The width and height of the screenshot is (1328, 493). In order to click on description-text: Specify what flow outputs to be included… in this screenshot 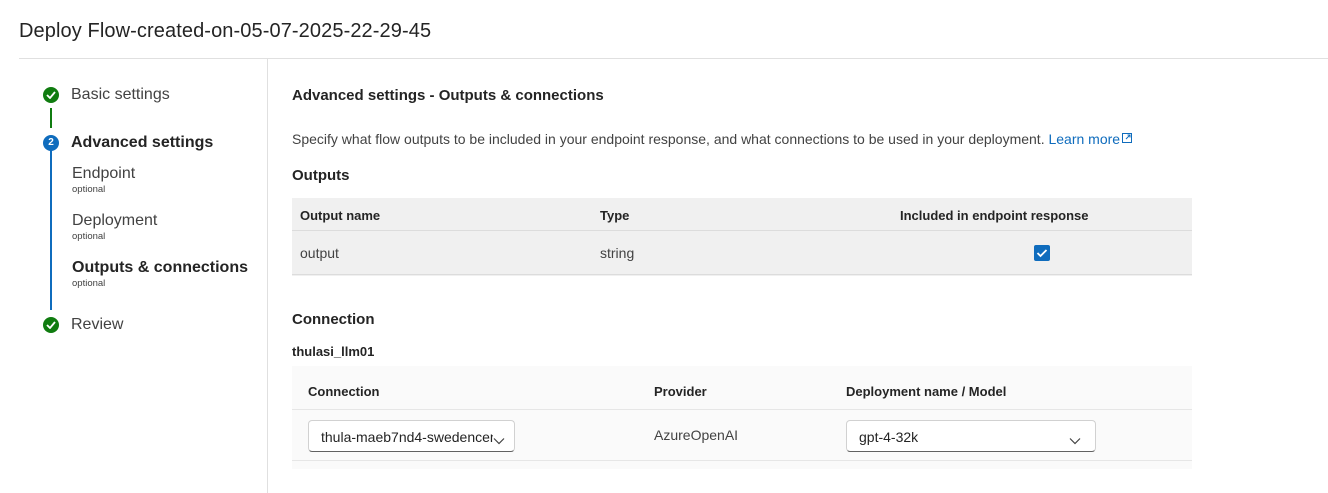, I will do `click(668, 139)`.